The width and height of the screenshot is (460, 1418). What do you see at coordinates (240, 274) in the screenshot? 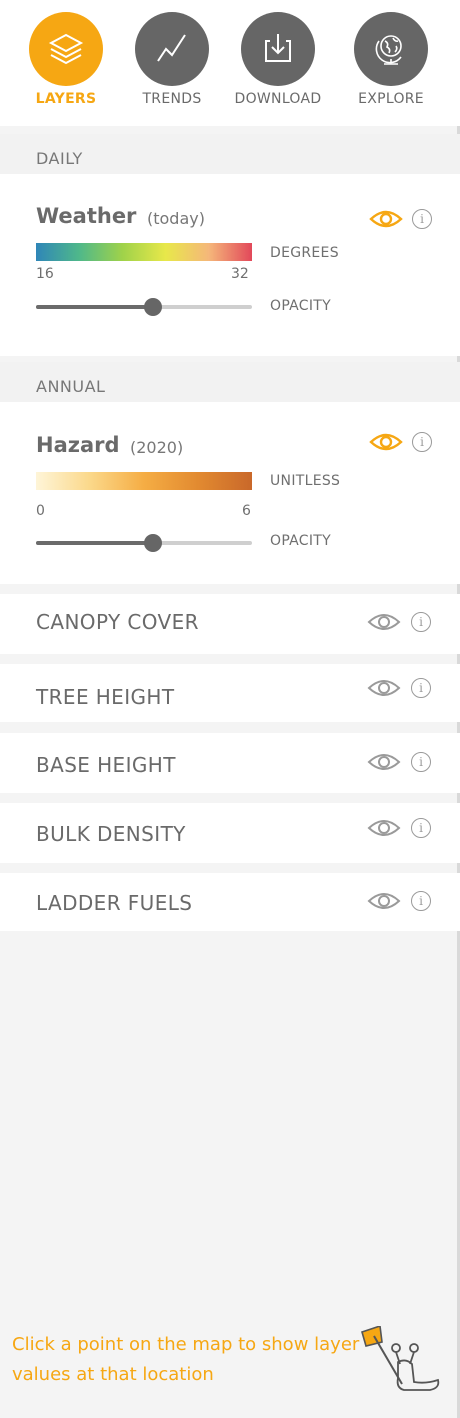
I see `scale-max: 32` at bounding box center [240, 274].